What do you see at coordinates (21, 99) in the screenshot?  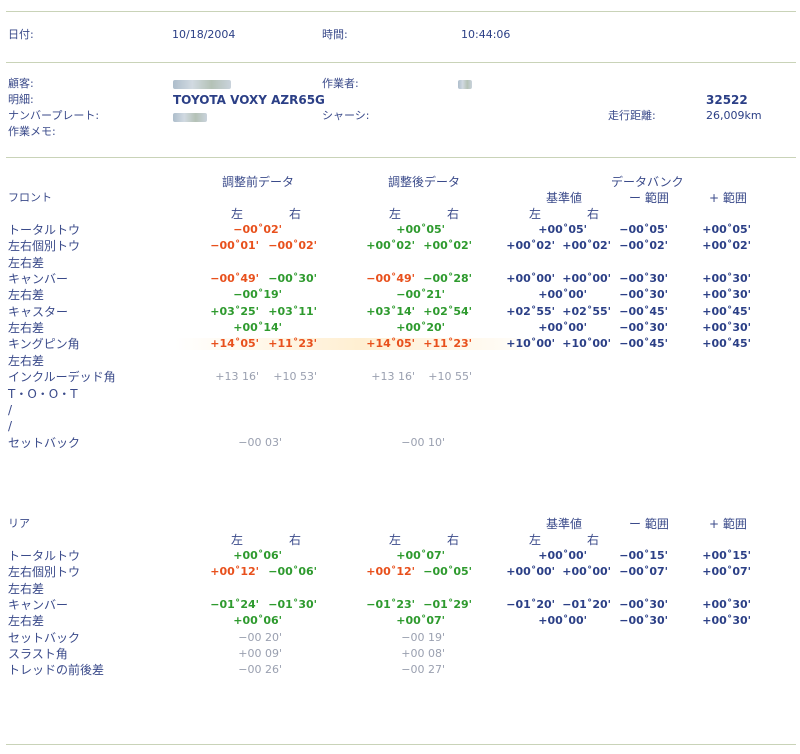 I see `detail-label: 明細:` at bounding box center [21, 99].